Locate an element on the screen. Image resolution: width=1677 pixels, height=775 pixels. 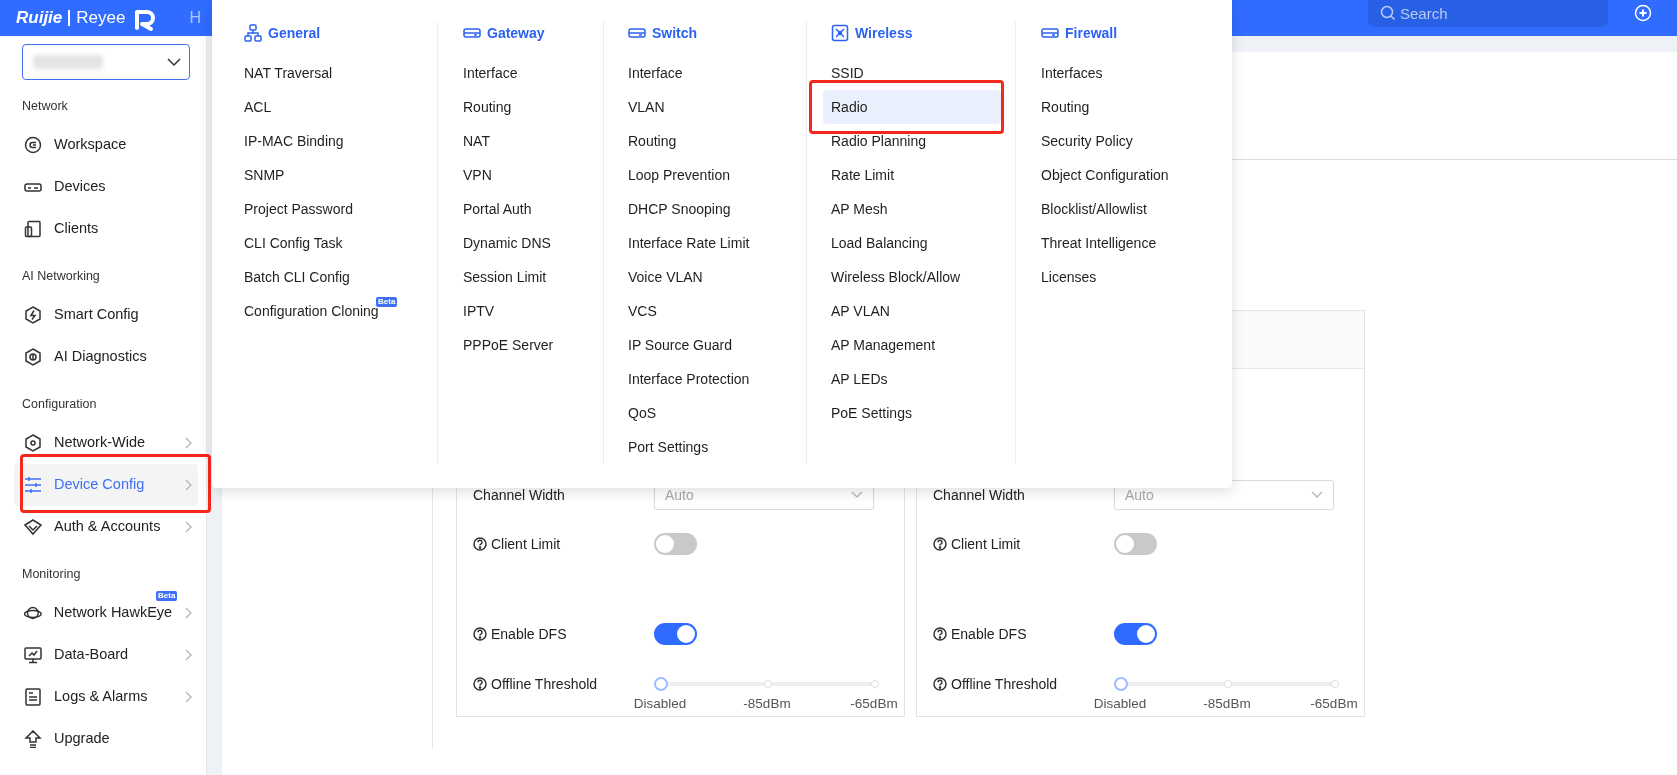
sidebar-item: Beta Network HawkEye is located at coordinates (106, 613).